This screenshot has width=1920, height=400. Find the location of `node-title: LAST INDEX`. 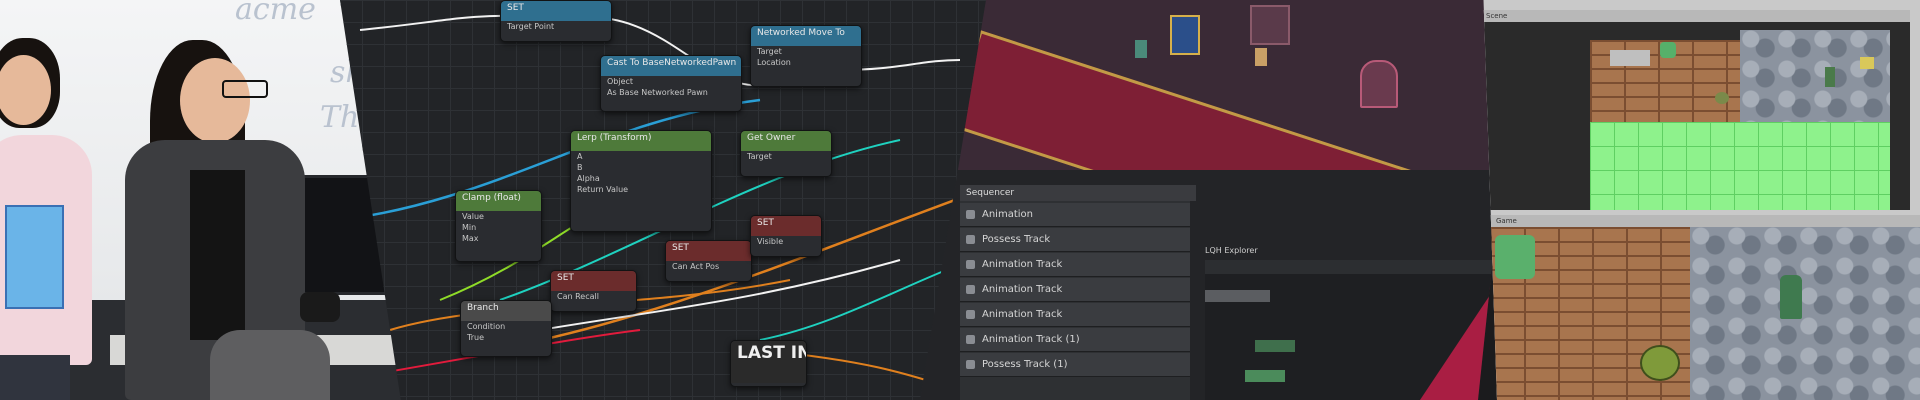

node-title: LAST INDEX is located at coordinates (768, 362).